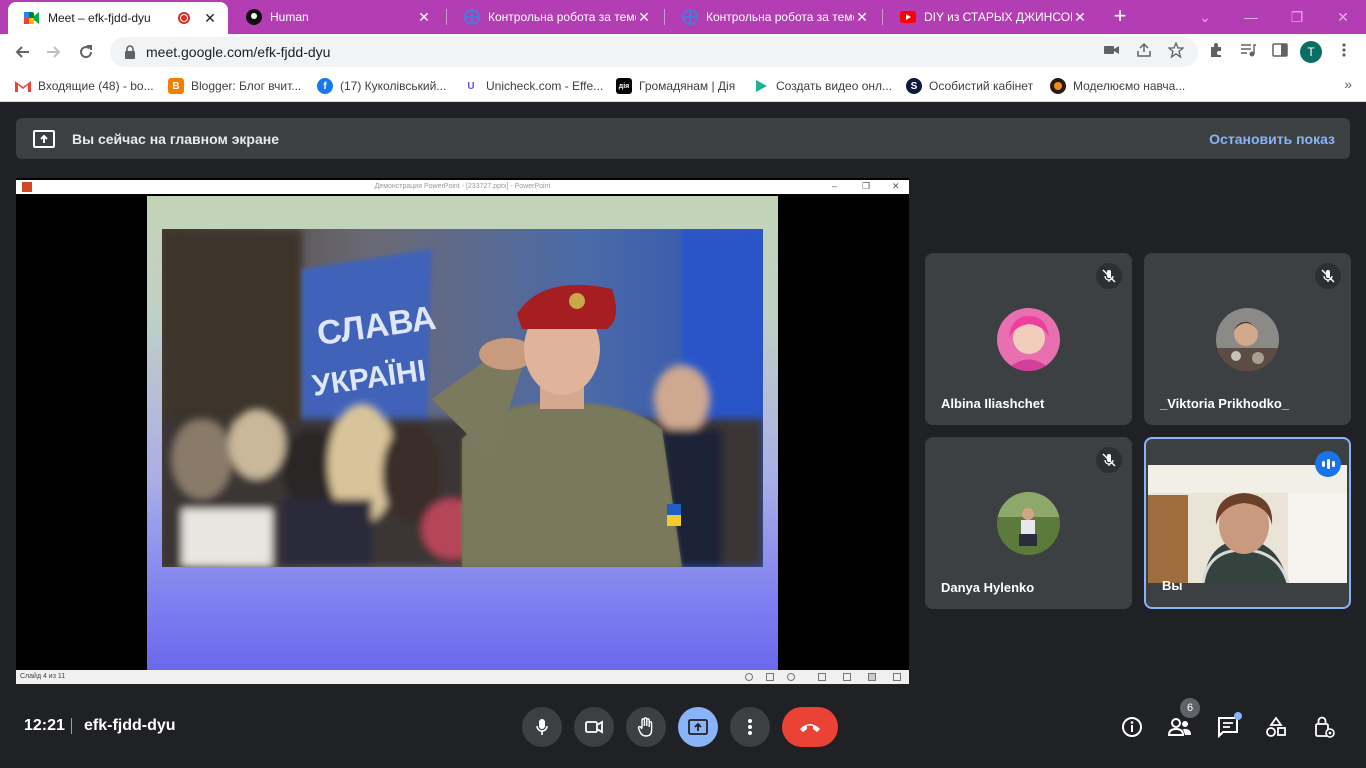  What do you see at coordinates (289, 17) in the screenshot?
I see `tab-title: Human` at bounding box center [289, 17].